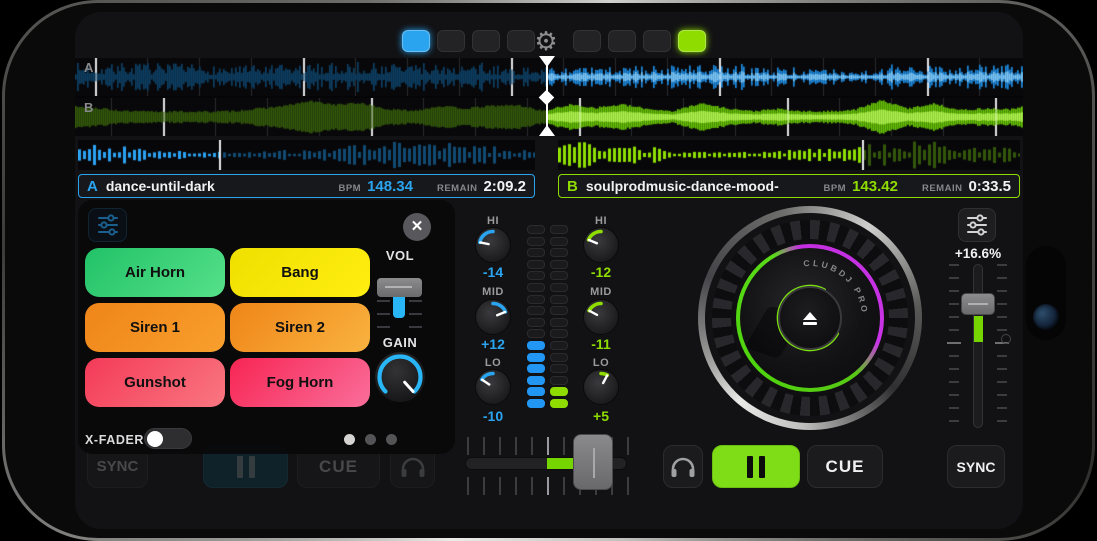 This screenshot has width=1097, height=541. I want to click on crossfader, so click(547, 463).